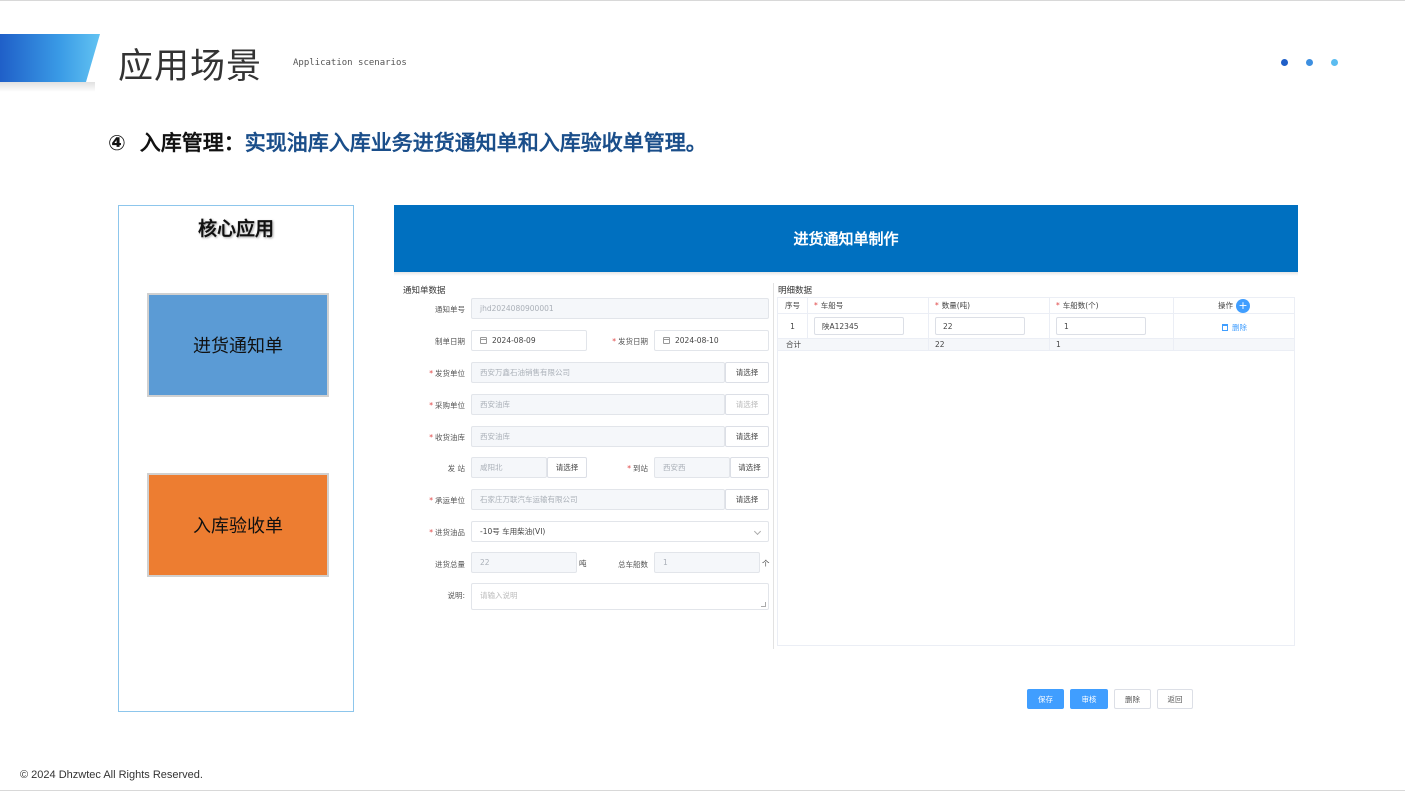  What do you see at coordinates (424, 291) in the screenshot?
I see `section-label-notice: 通知单数据` at bounding box center [424, 291].